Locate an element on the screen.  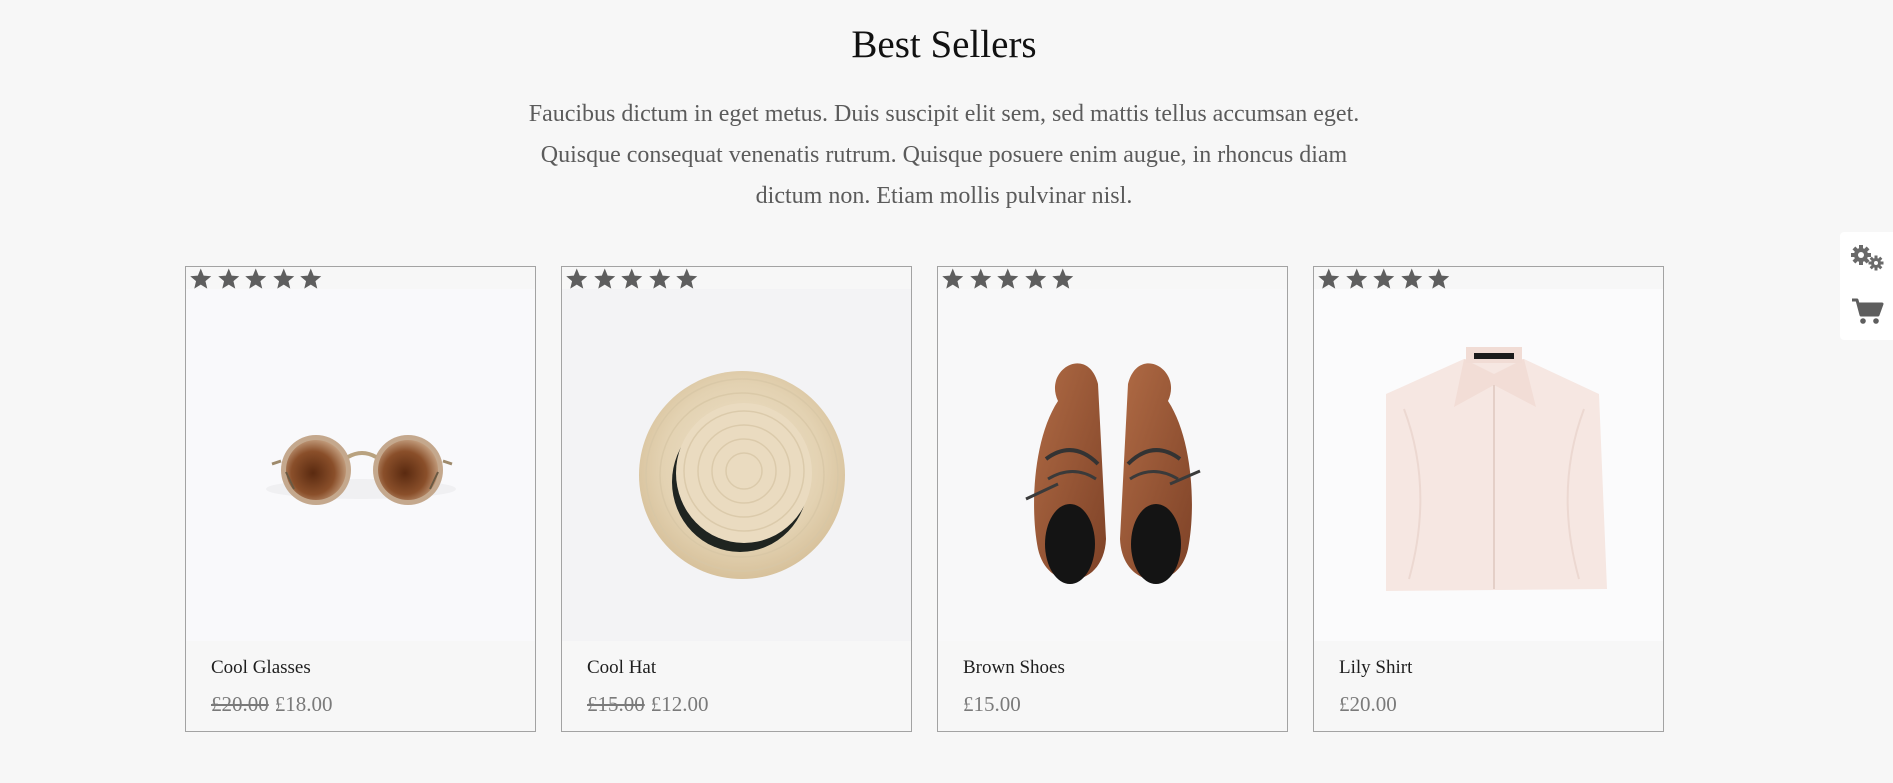
current-price: £20.00 is located at coordinates (1368, 704).